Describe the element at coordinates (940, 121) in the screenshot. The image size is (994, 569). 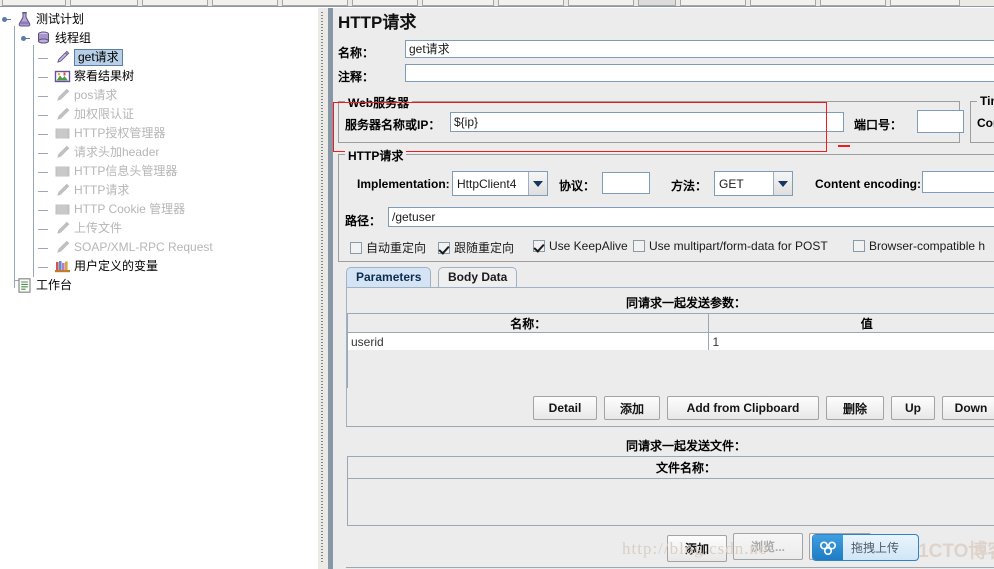
I see `port-input` at that location.